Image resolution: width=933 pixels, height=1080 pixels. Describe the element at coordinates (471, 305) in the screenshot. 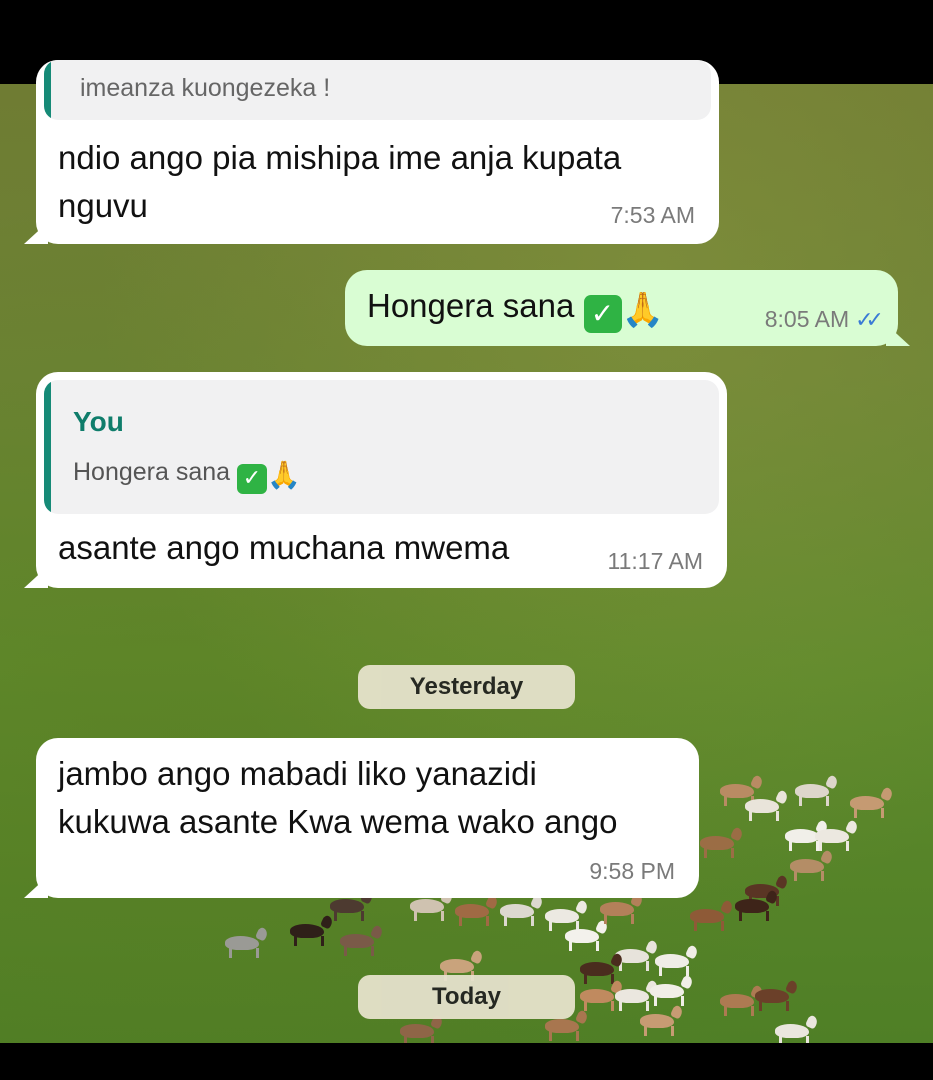

I see `message-text-content: Hongera sana` at that location.